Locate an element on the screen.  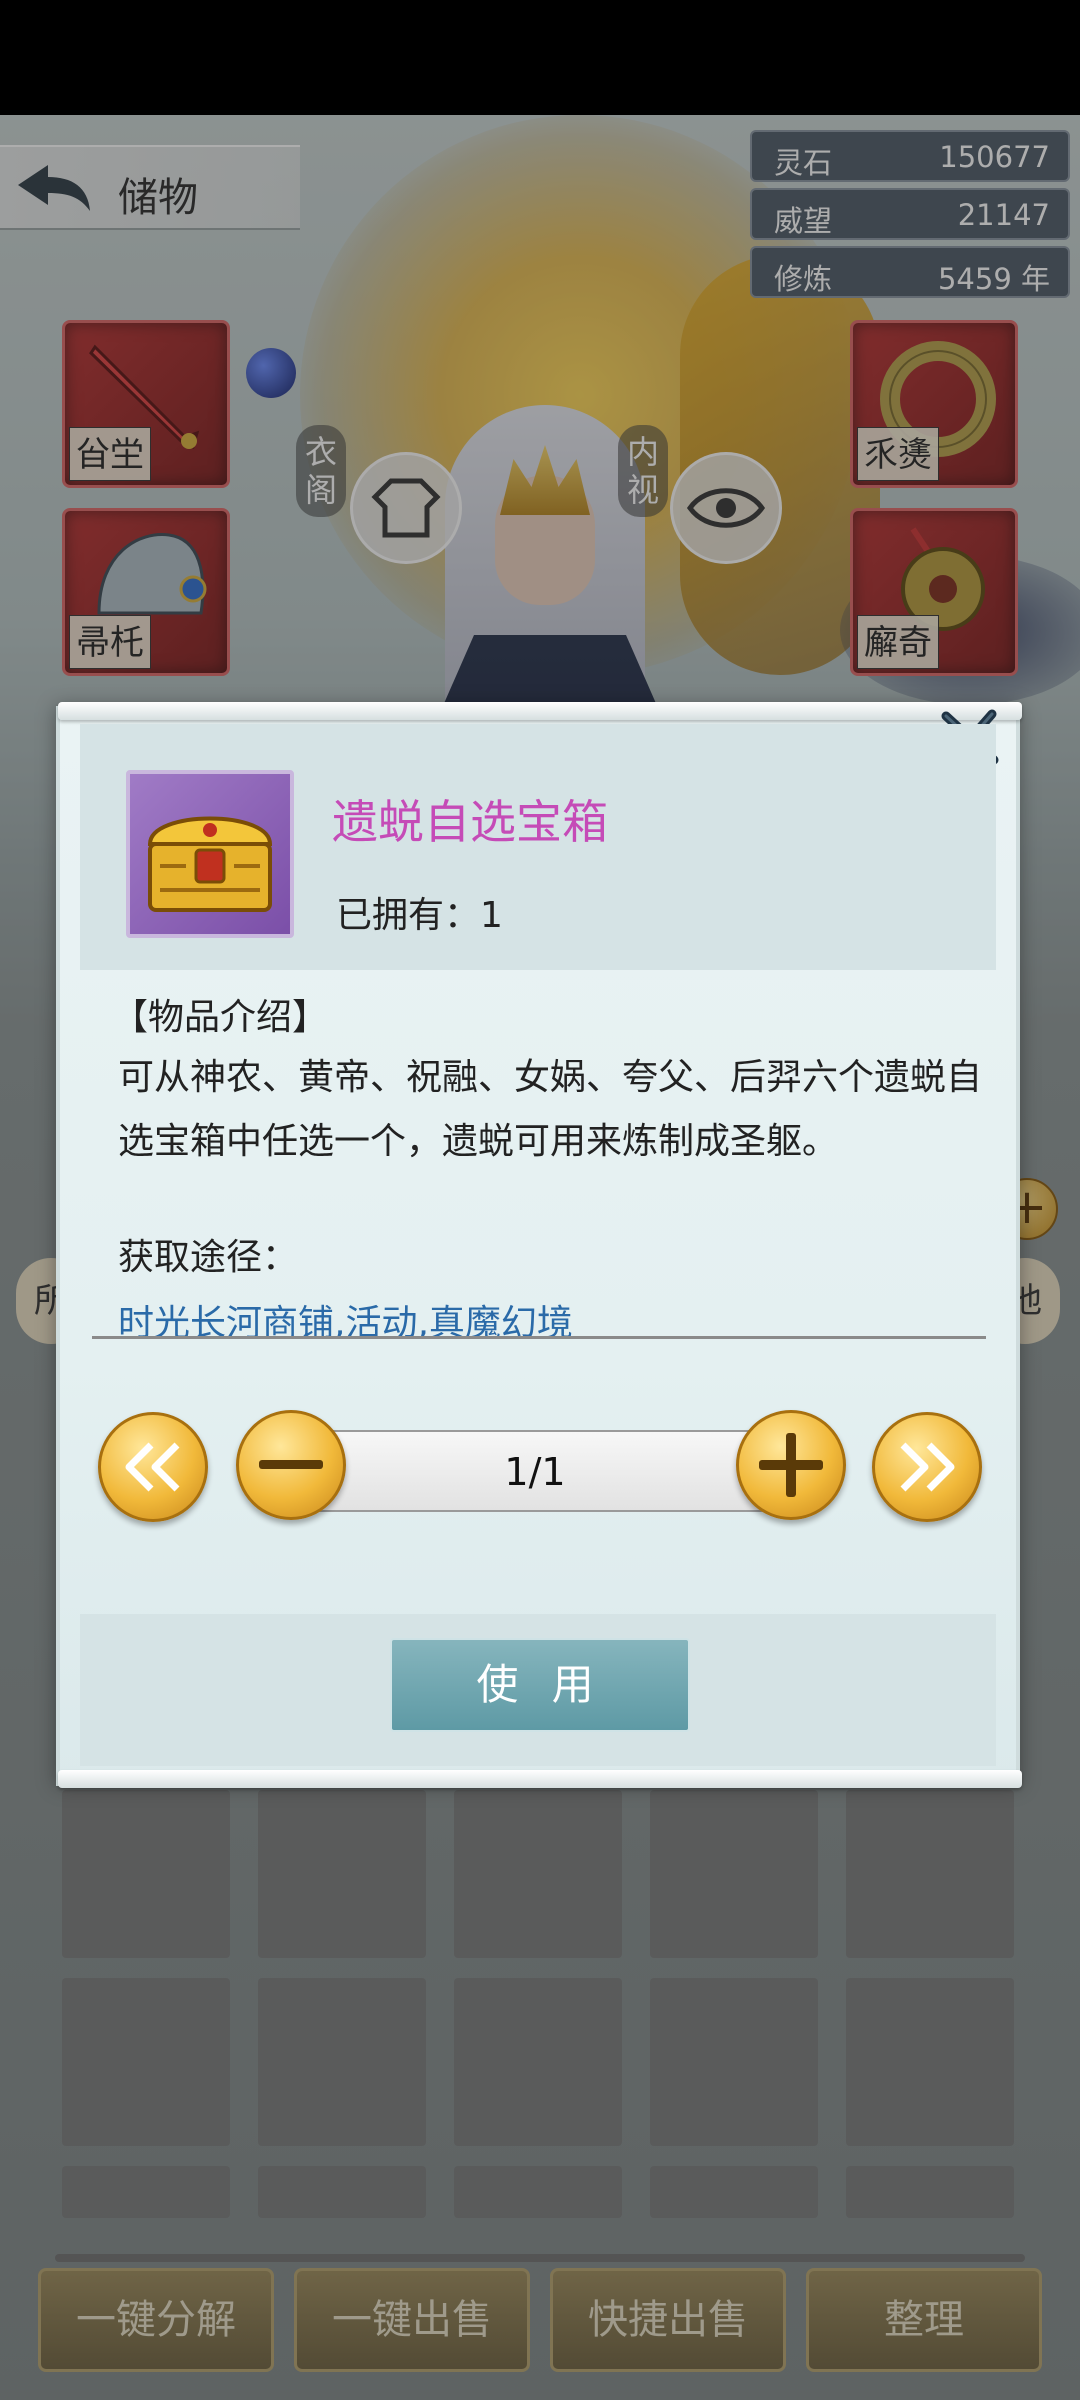
increase-button is located at coordinates (791, 1465).